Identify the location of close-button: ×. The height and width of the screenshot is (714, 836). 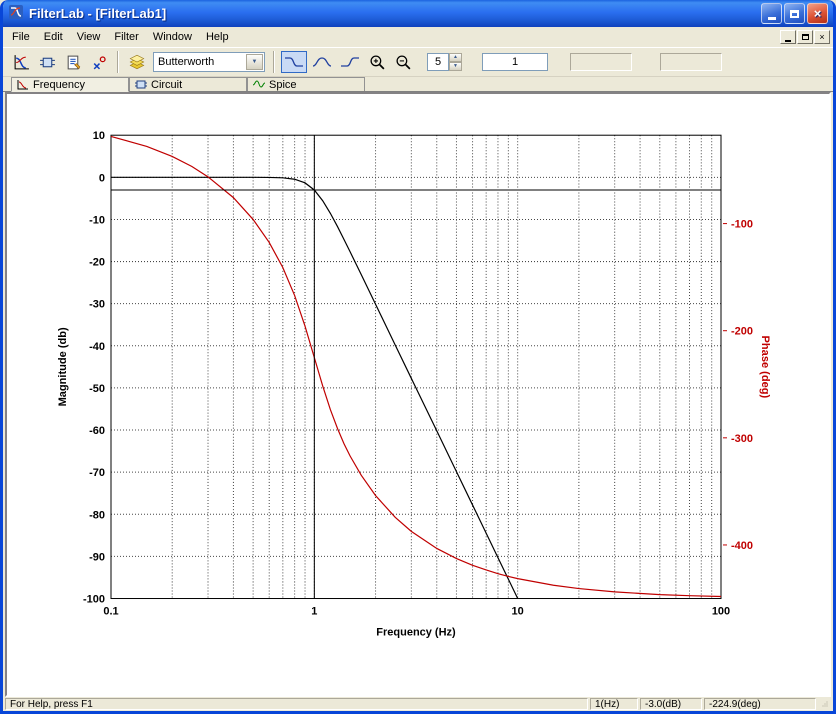
(817, 13).